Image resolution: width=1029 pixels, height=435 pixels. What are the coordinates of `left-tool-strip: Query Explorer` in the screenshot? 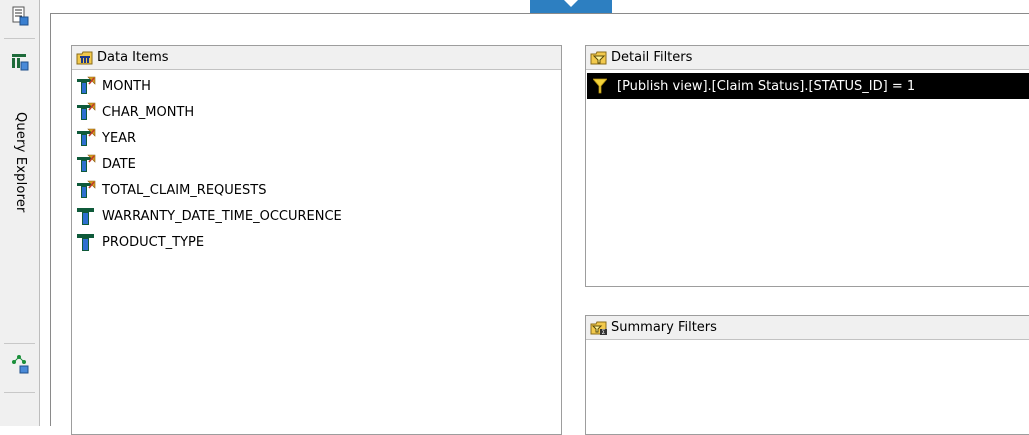 It's located at (20, 213).